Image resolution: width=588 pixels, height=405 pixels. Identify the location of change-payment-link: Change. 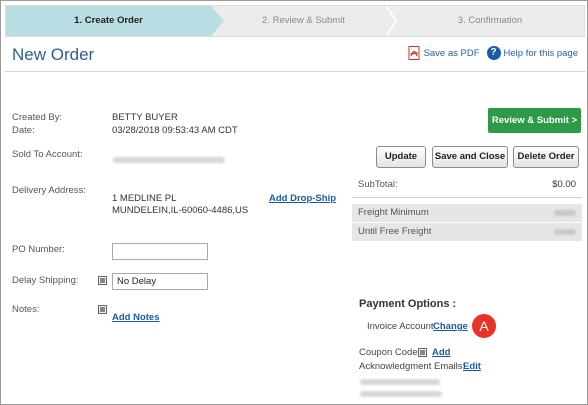
(450, 326).